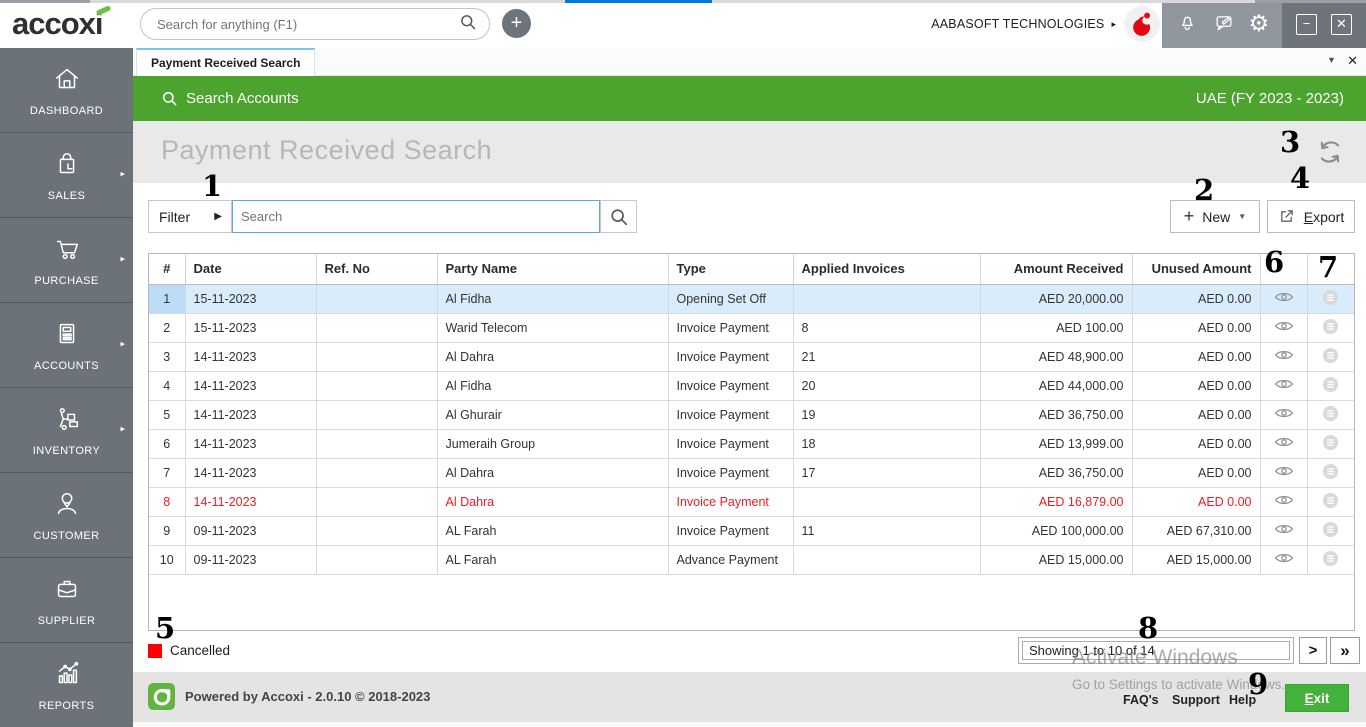 This screenshot has height=727, width=1366. What do you see at coordinates (226, 62) in the screenshot?
I see `tab-payment-received-search: Payment Received Search` at bounding box center [226, 62].